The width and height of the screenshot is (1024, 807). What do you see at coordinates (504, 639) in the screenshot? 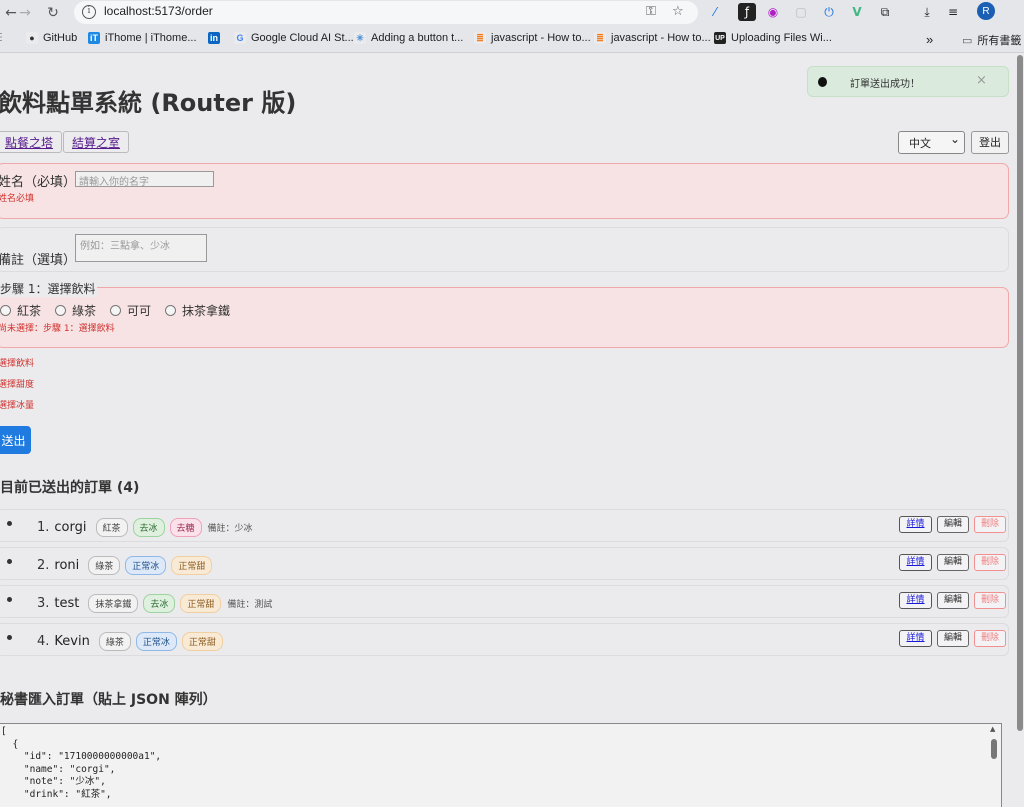
I see `order-row: 4. Kevin 綠茶 正常冰 正常甜 詳情 編輯 刪除` at bounding box center [504, 639].